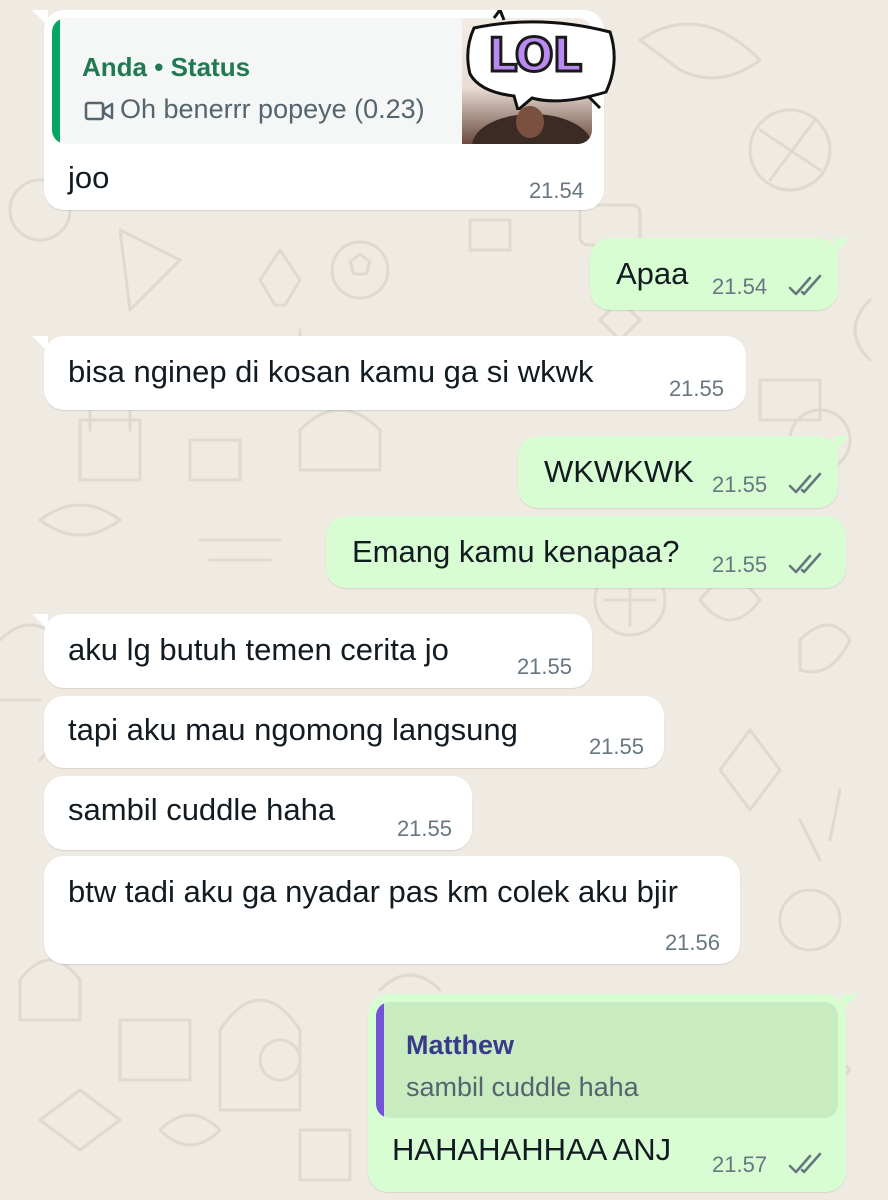 Image resolution: width=888 pixels, height=1200 pixels. Describe the element at coordinates (619, 471) in the screenshot. I see `message-text: WKWKWK` at that location.